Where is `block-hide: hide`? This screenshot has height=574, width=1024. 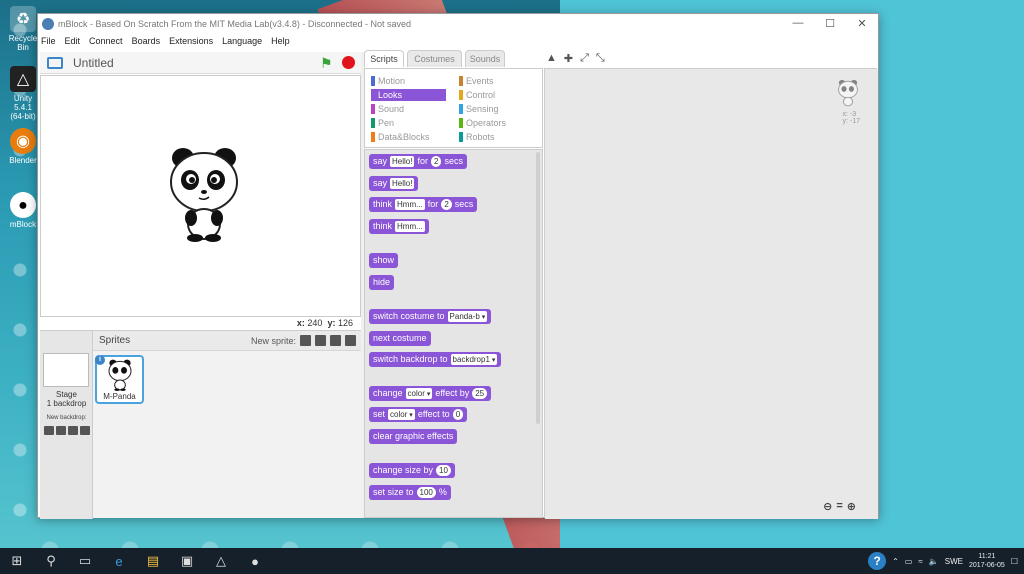
block-hide: hide is located at coordinates (382, 282).